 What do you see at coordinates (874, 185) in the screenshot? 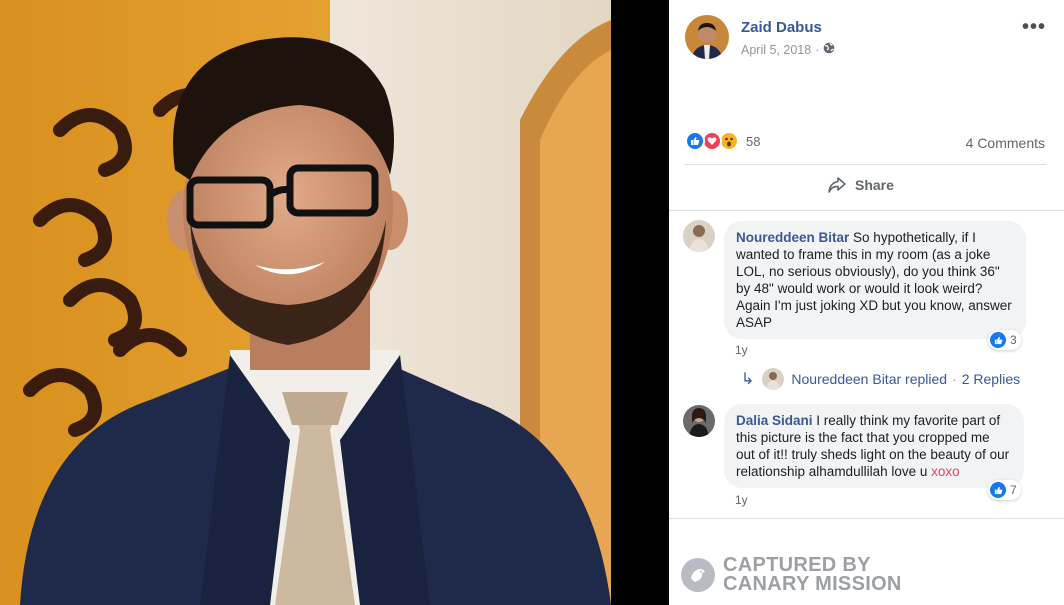
I see `share-label: Share` at bounding box center [874, 185].